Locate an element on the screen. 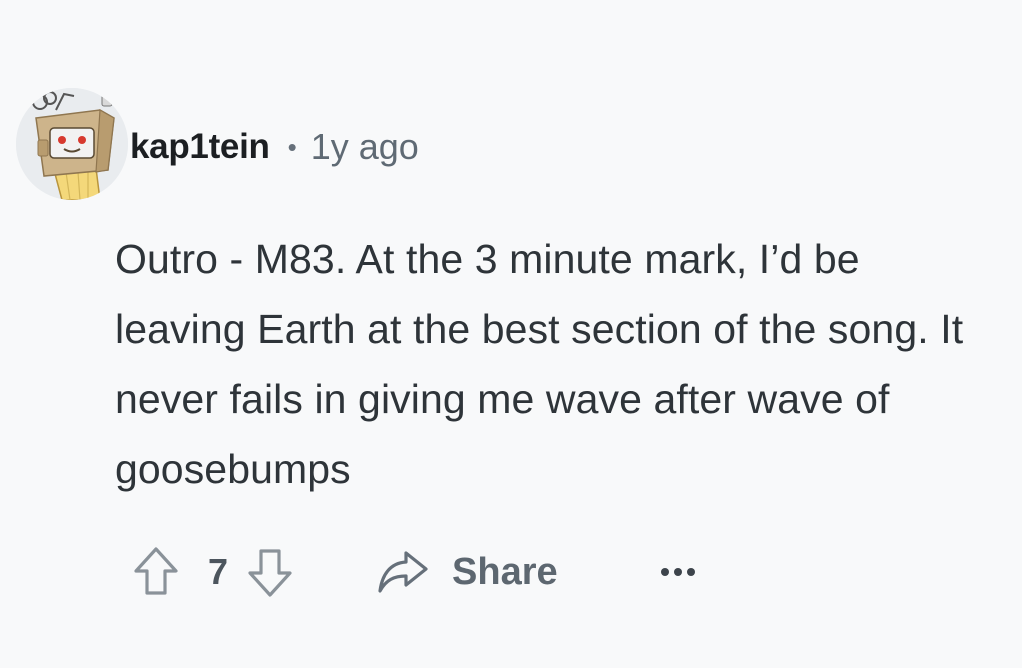  comment-timestamp: 1y ago is located at coordinates (365, 147).